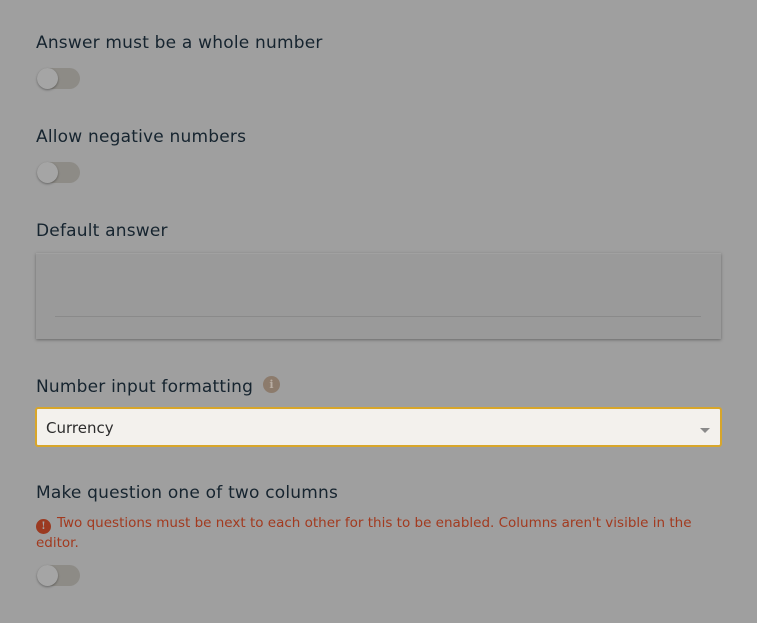  I want to click on whole-number-label: Answer must be a whole number, so click(179, 43).